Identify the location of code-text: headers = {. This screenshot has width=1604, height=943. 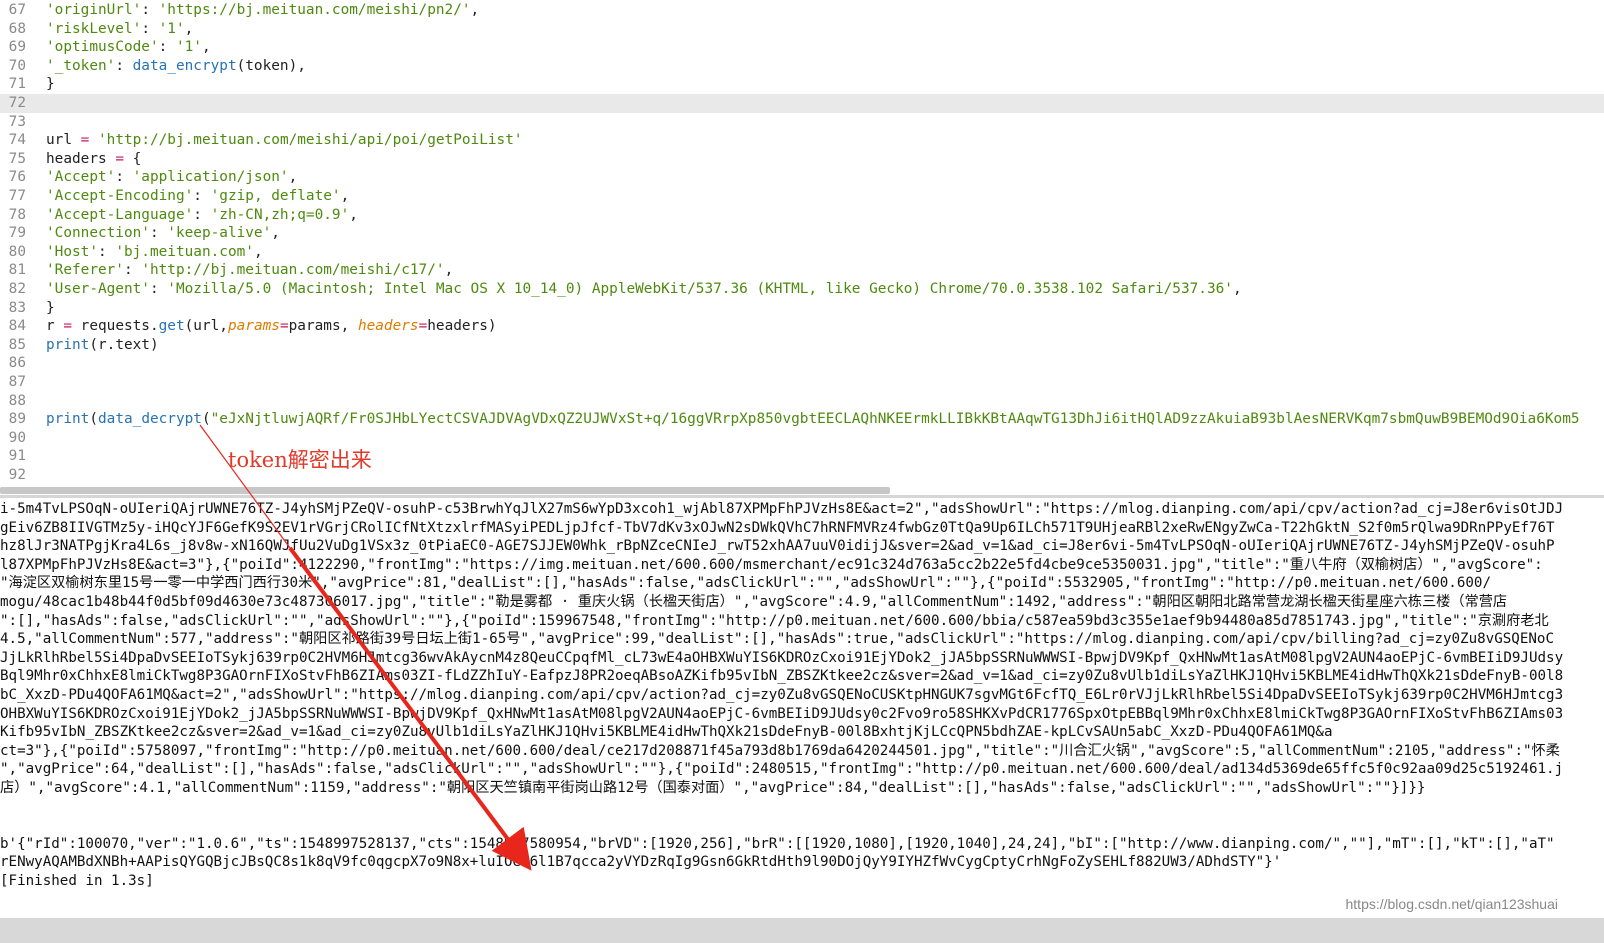
(93, 159).